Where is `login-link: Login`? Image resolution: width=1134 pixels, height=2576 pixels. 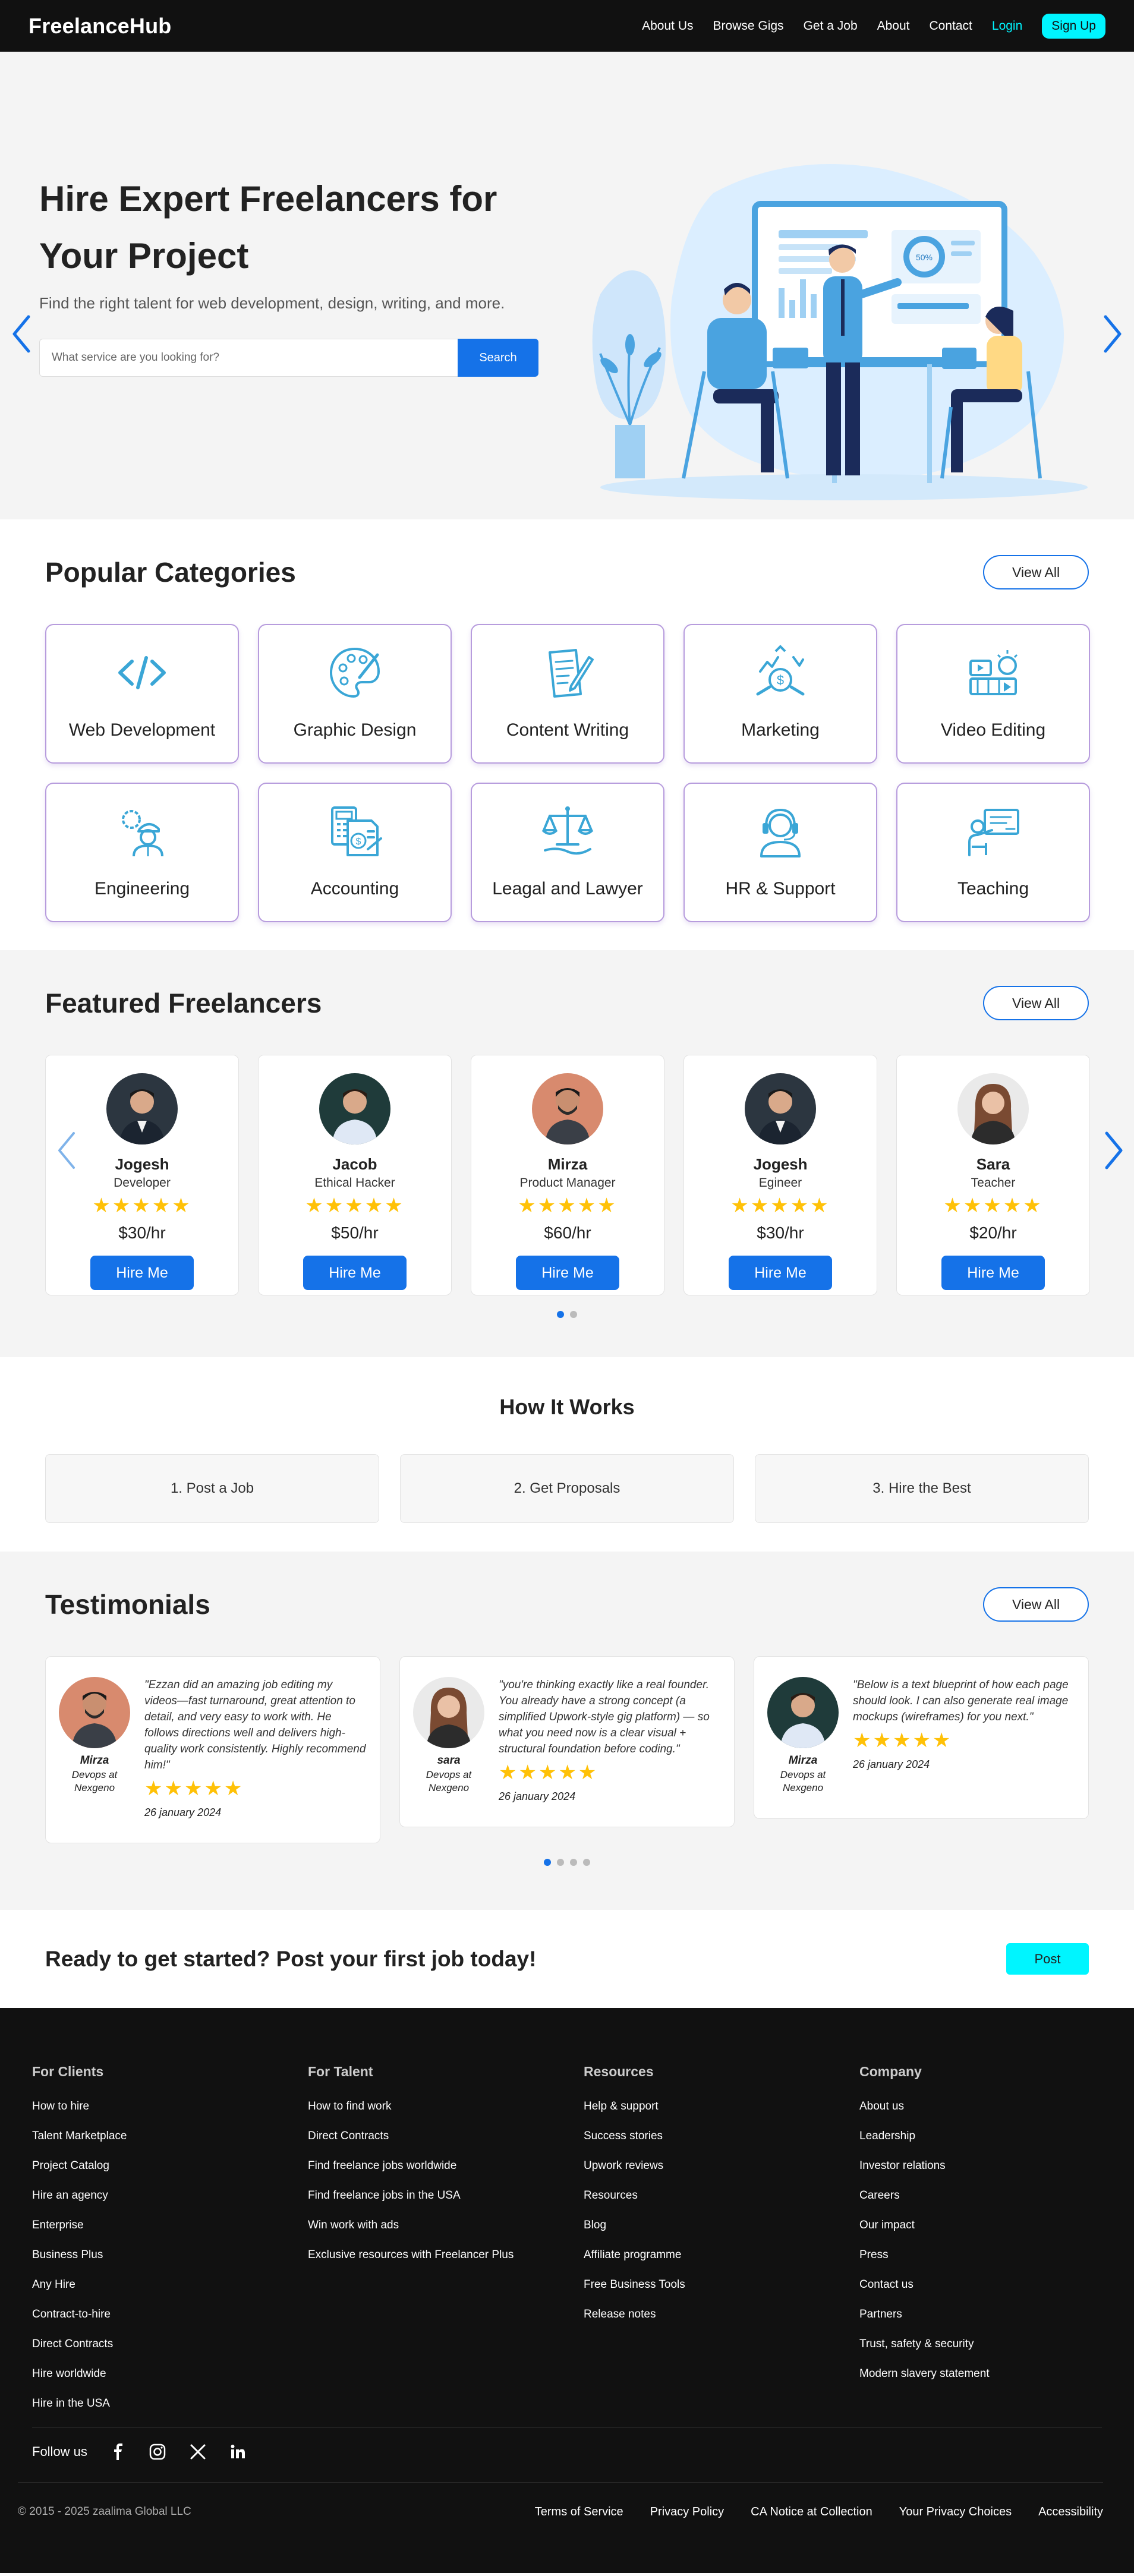
login-link: Login is located at coordinates (1007, 26).